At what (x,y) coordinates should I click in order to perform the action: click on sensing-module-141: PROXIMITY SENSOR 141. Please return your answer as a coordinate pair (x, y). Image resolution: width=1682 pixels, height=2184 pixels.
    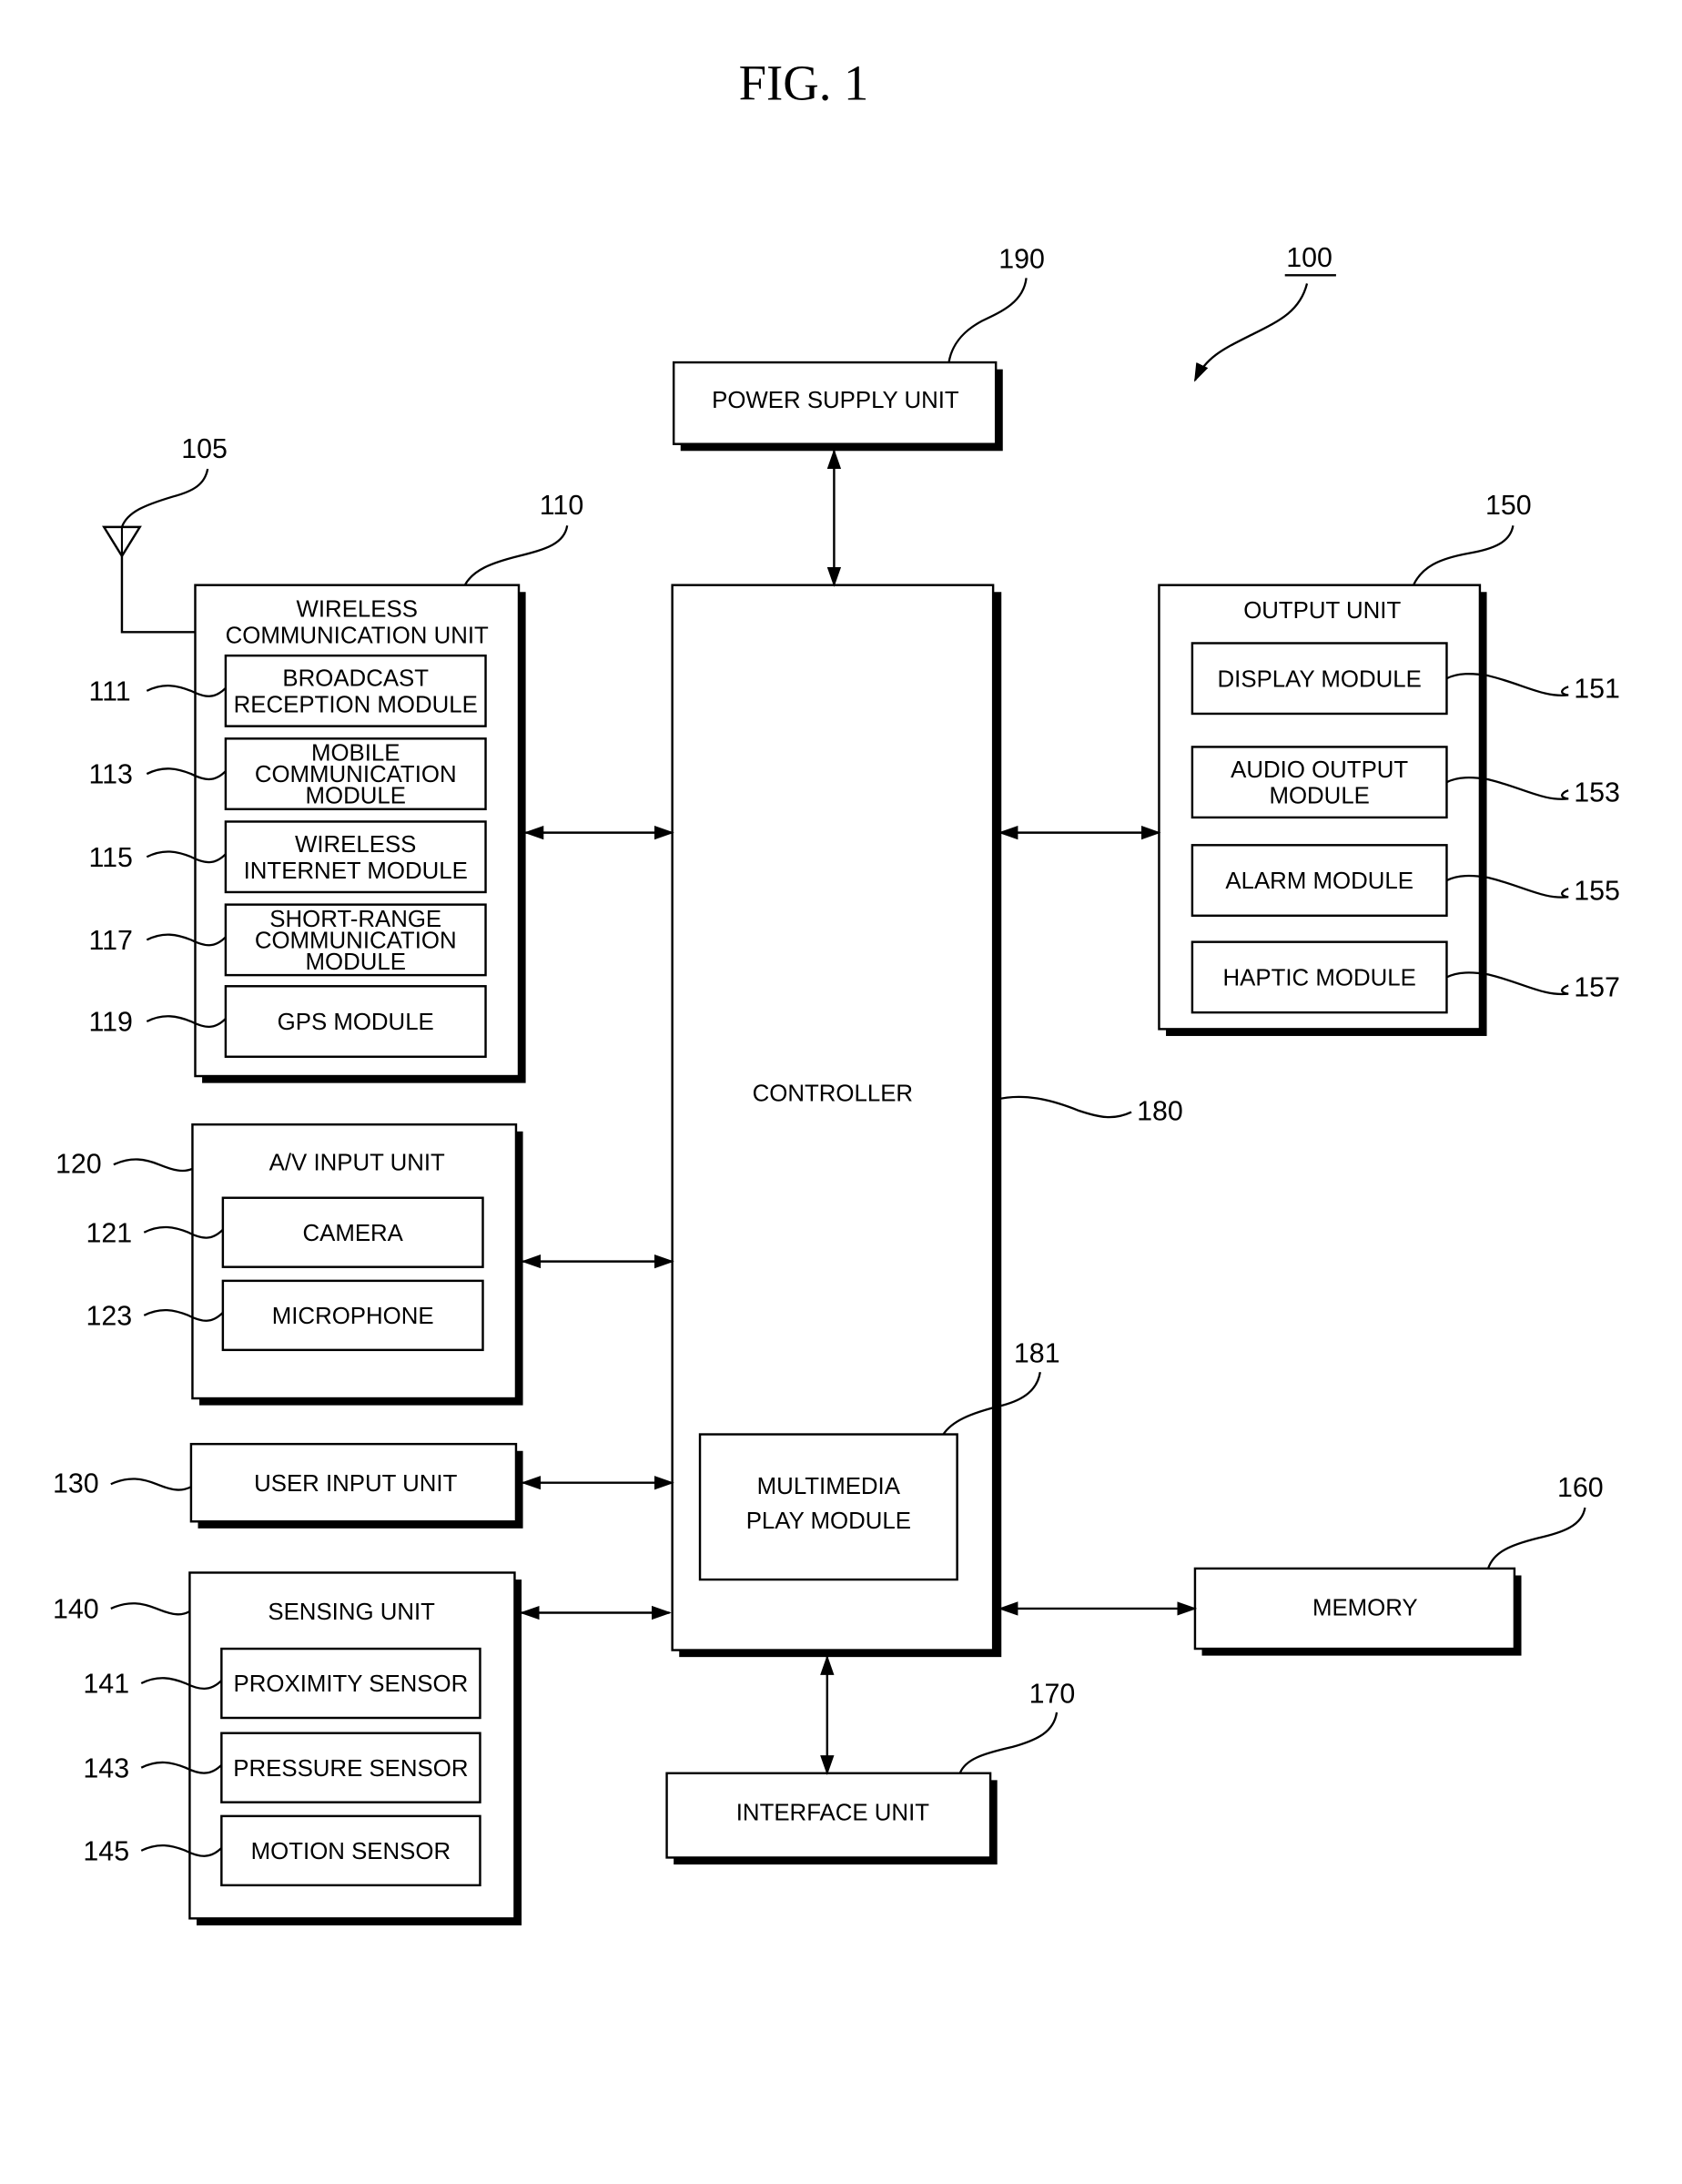
    Looking at the image, I should click on (282, 1684).